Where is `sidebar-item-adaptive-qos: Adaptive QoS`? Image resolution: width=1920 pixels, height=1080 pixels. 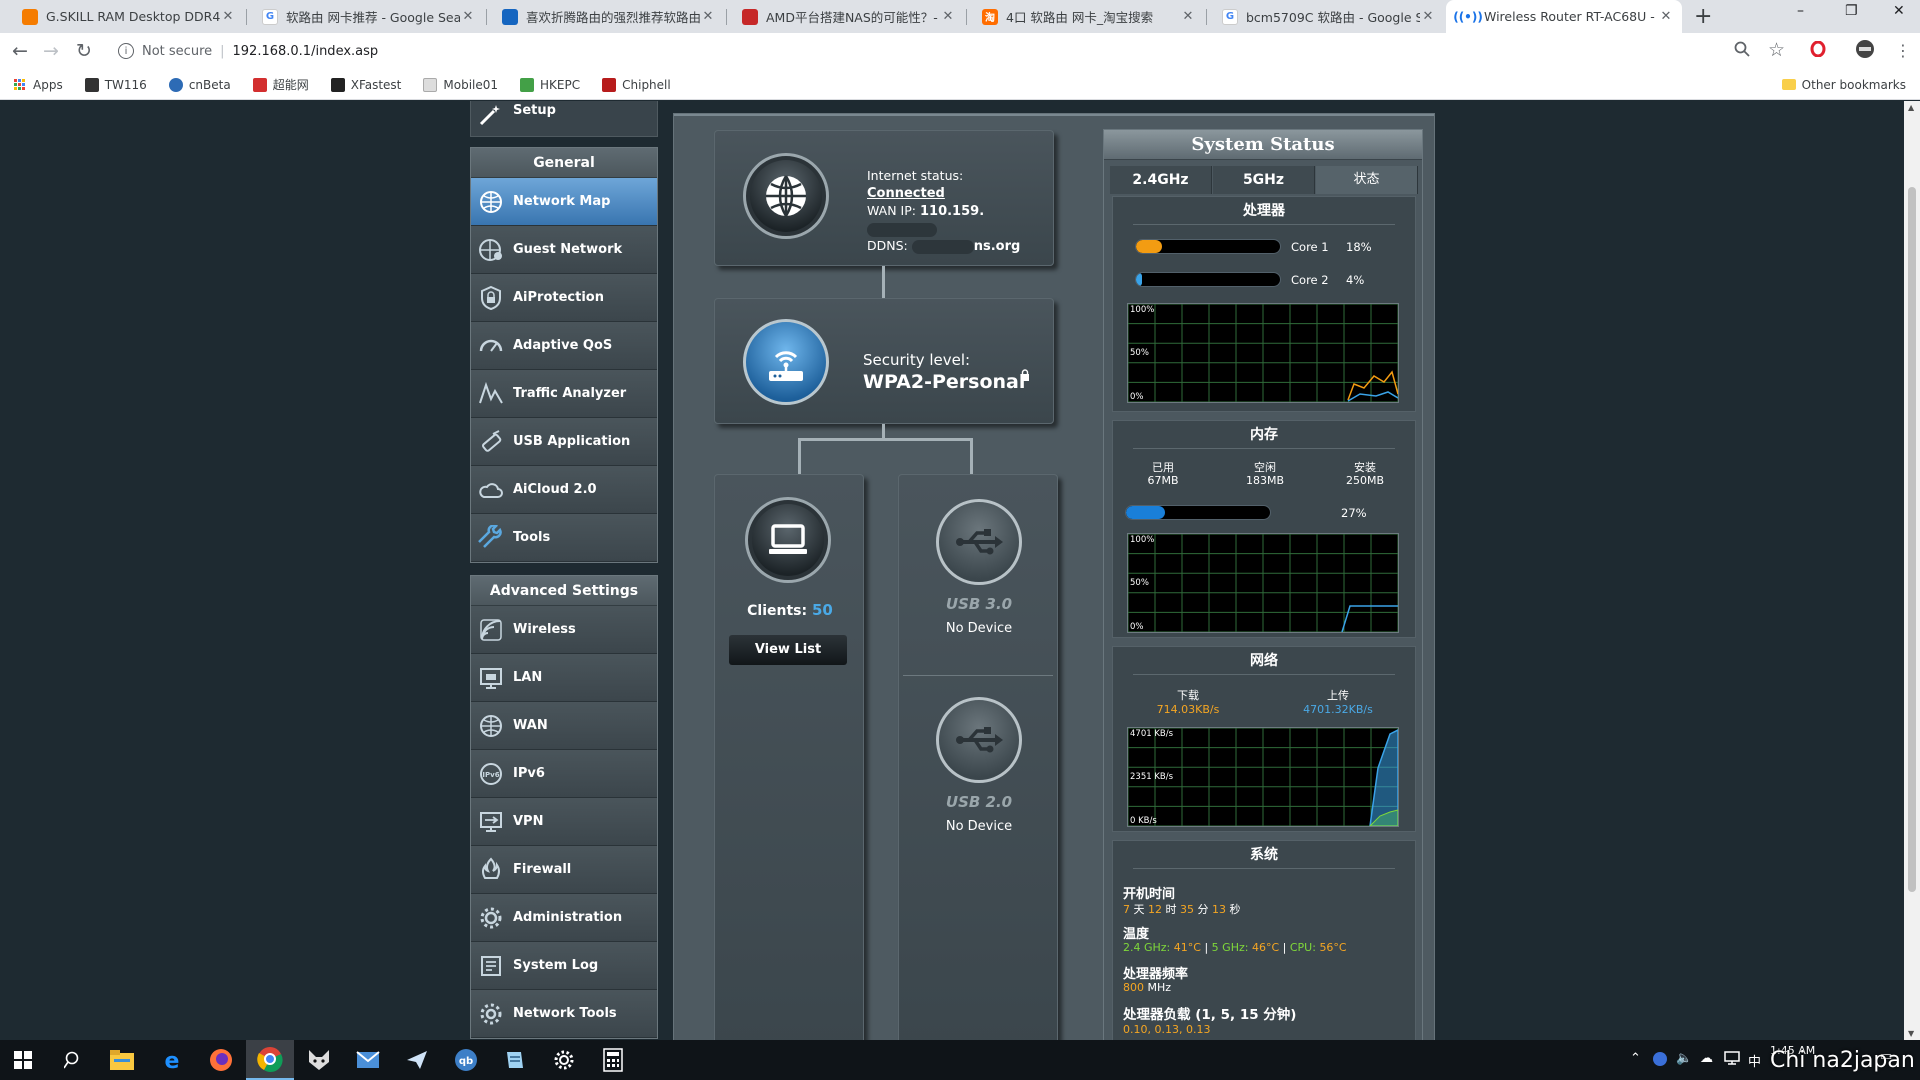 sidebar-item-adaptive-qos: Adaptive QoS is located at coordinates (564, 346).